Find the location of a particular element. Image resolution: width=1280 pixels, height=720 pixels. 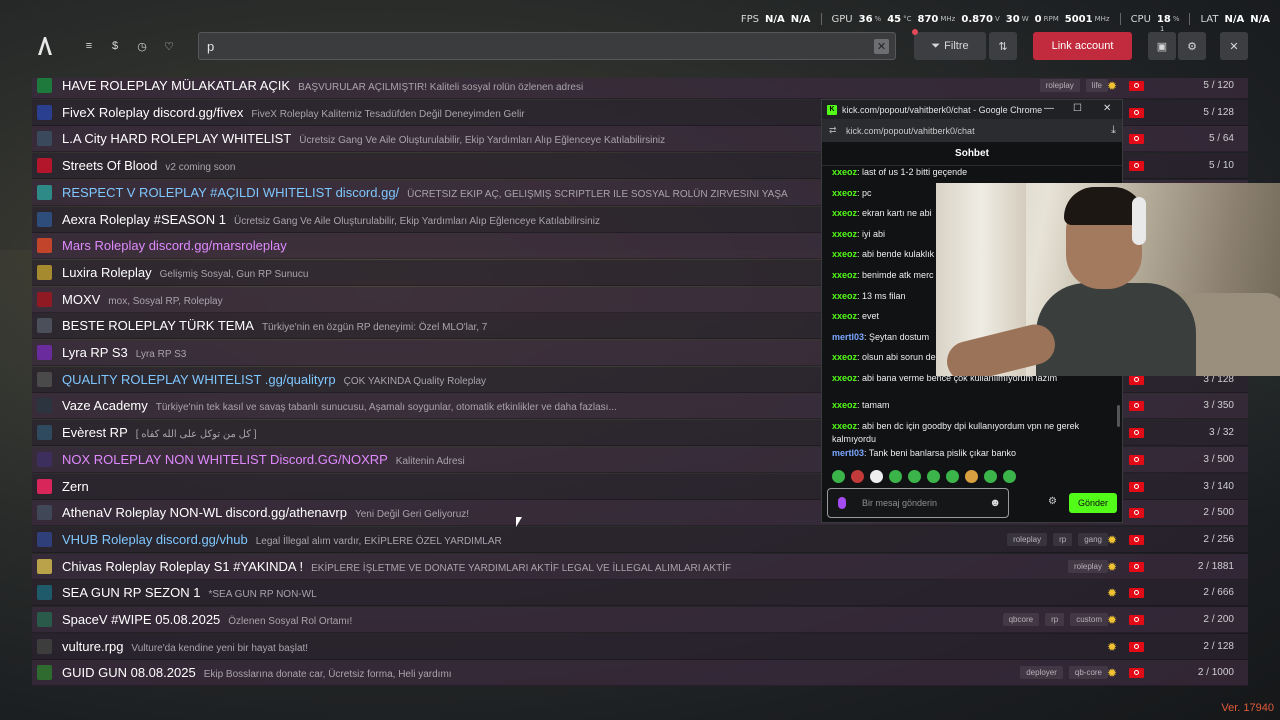

server-name: MOXV mox, Sosyal RP, Roleplay is located at coordinates (142, 299).